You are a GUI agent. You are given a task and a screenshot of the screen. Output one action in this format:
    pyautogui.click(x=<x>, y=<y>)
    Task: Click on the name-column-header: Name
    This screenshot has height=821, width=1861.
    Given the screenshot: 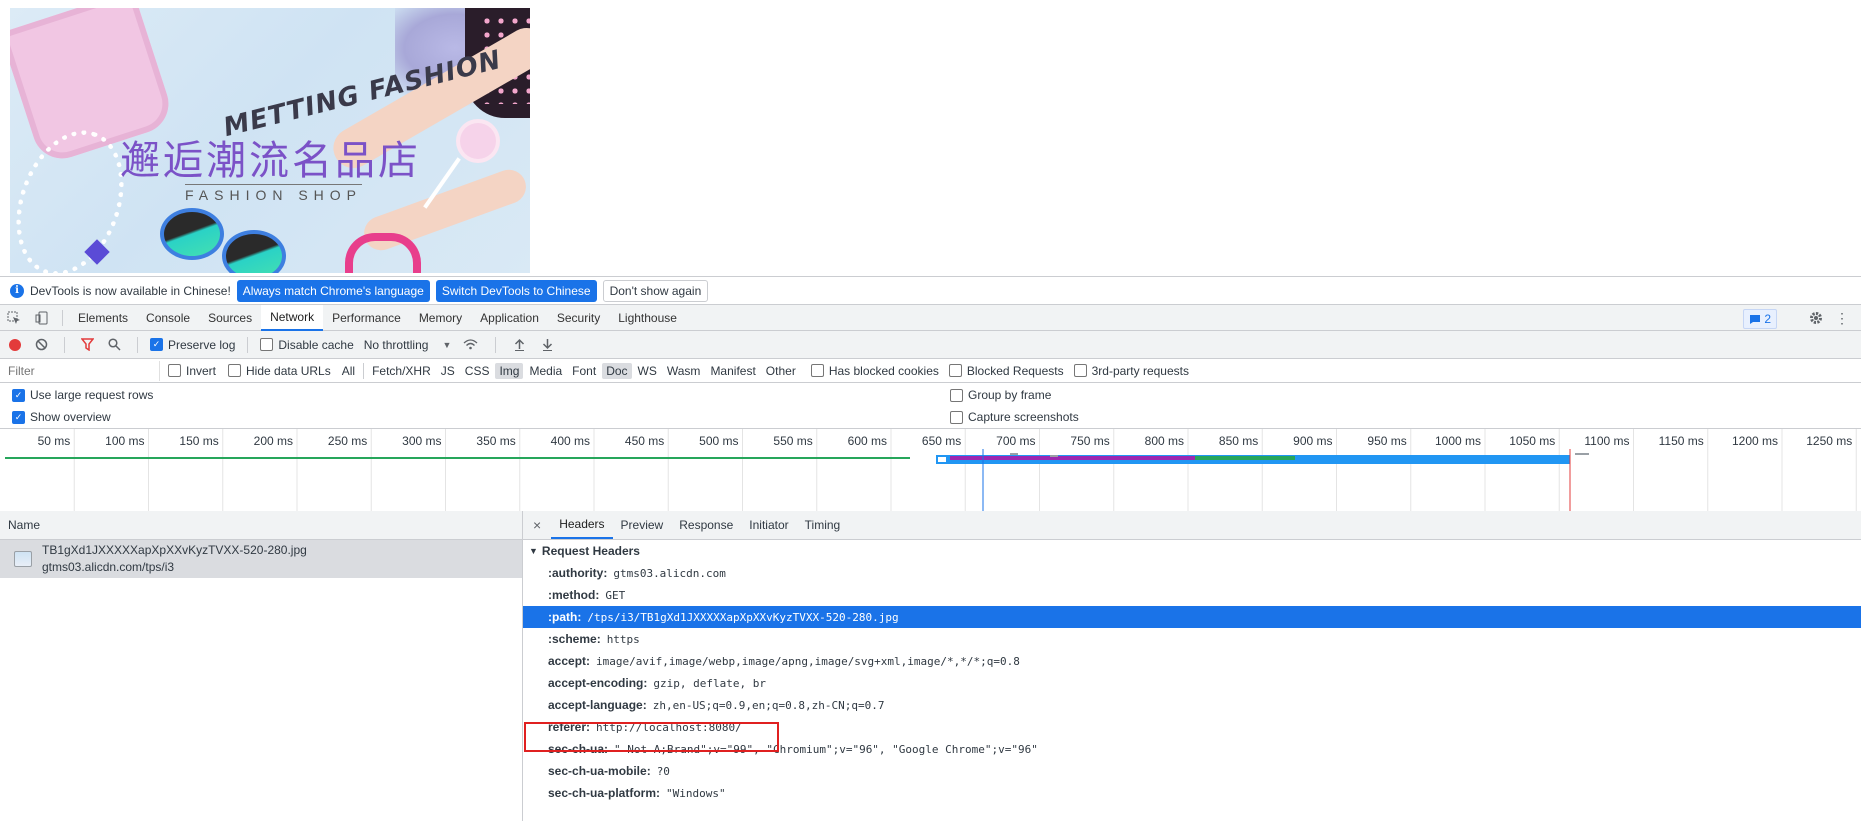 What is the action you would take?
    pyautogui.click(x=261, y=525)
    